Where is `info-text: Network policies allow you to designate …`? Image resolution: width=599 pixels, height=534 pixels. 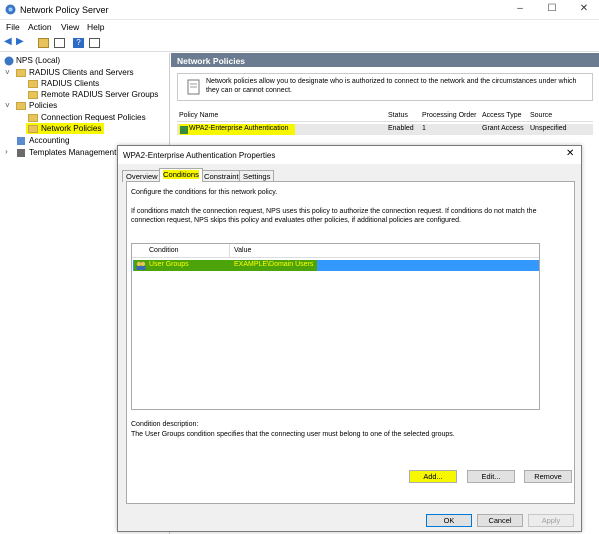 info-text: Network policies allow you to designate … is located at coordinates (391, 86).